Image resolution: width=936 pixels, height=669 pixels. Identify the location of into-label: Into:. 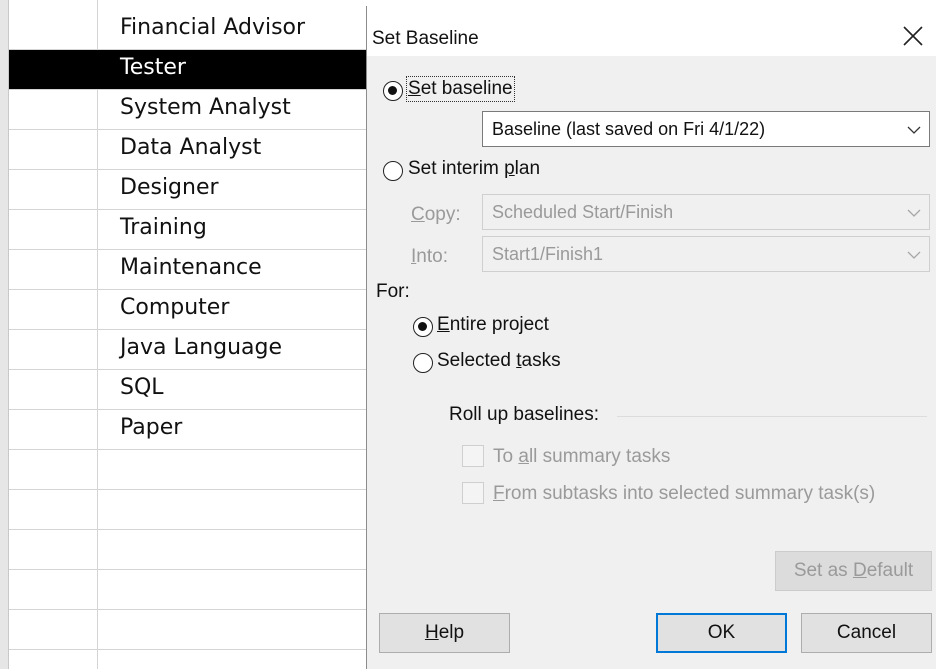
(429, 257).